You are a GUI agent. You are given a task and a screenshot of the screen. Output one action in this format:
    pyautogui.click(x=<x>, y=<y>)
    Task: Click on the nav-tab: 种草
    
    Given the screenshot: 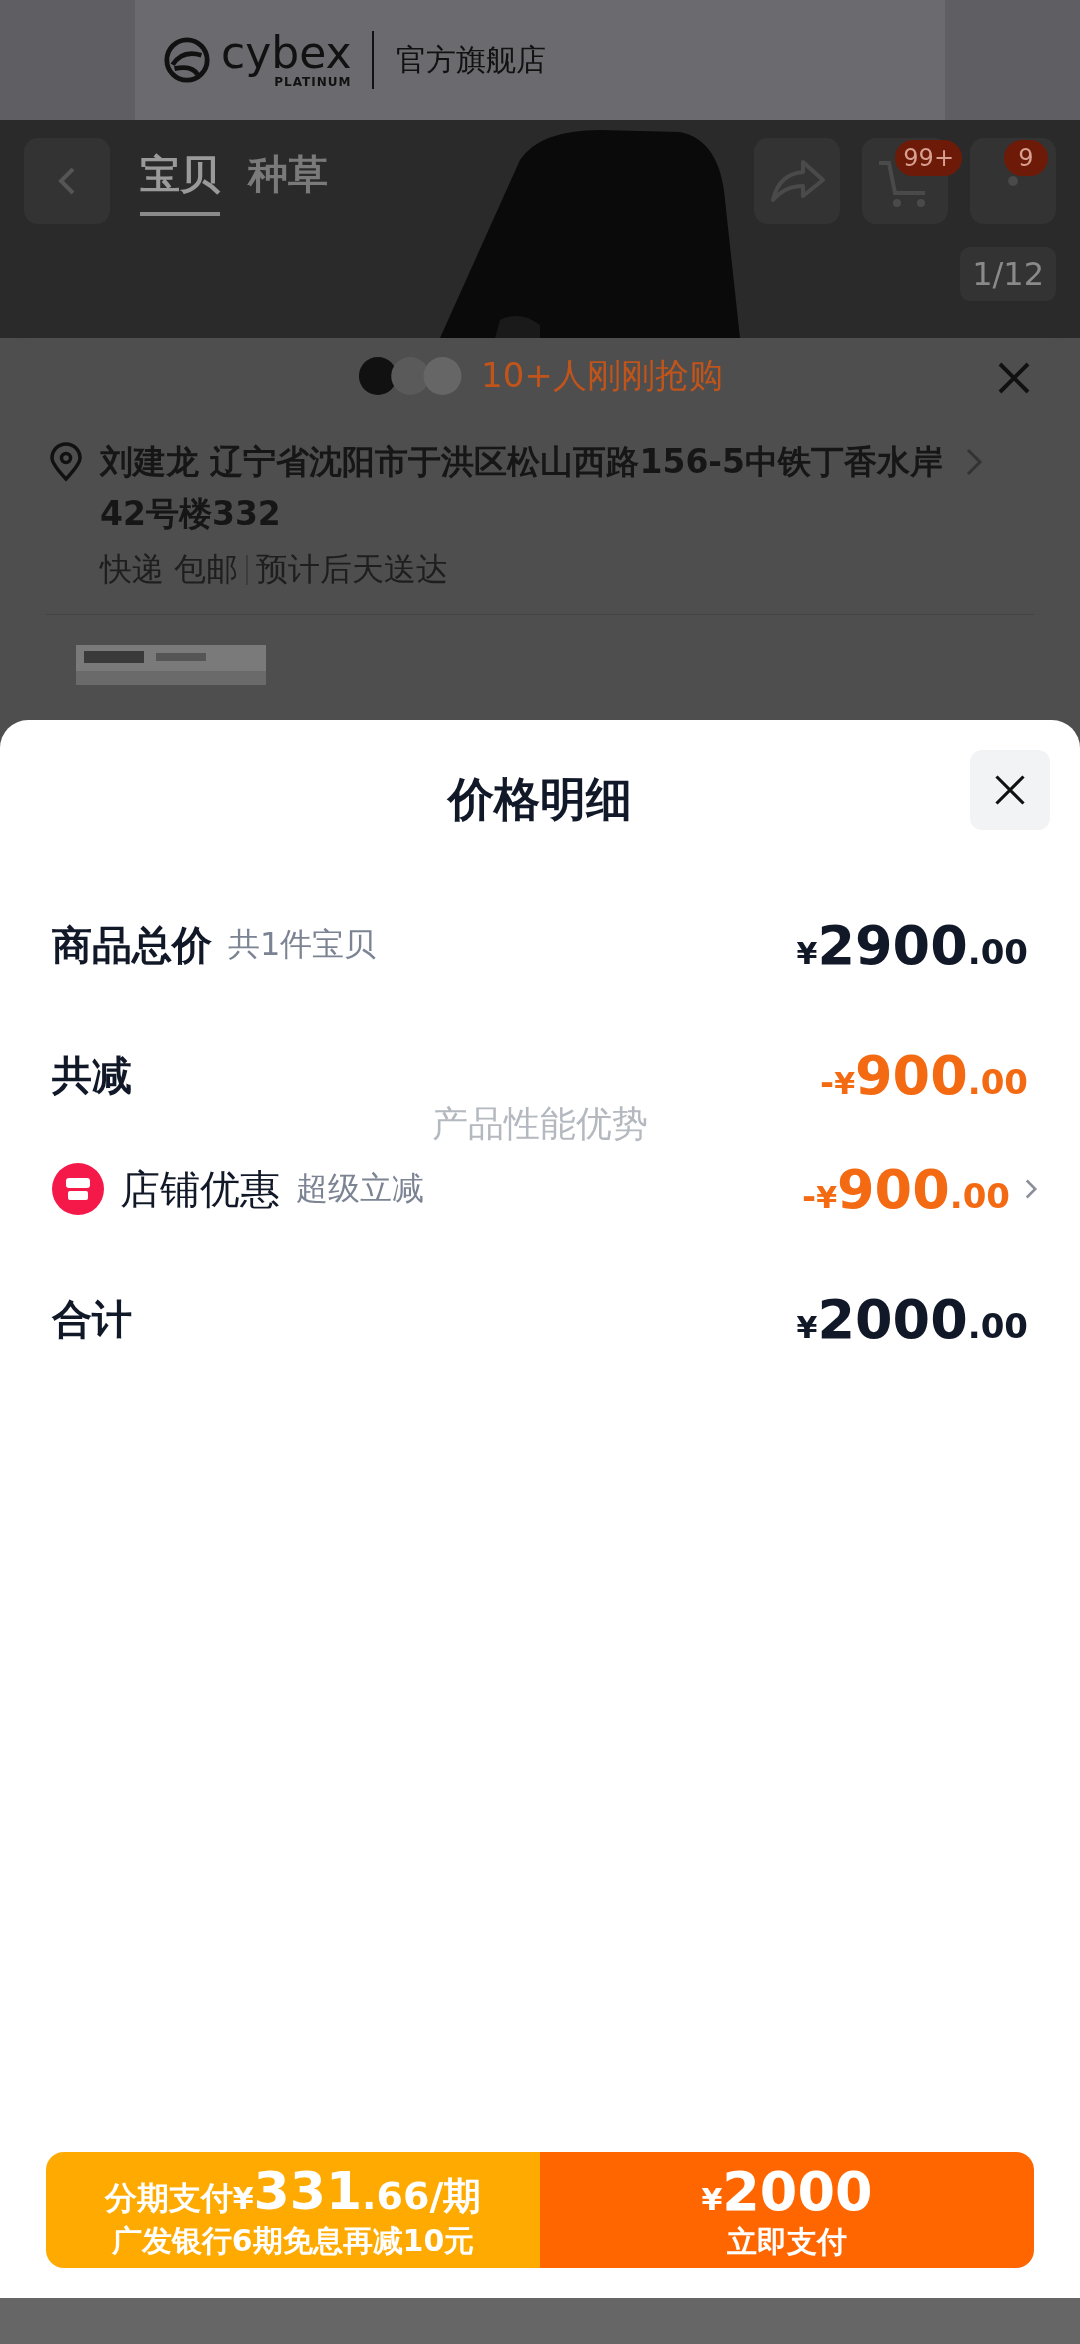 What is the action you would take?
    pyautogui.click(x=288, y=181)
    